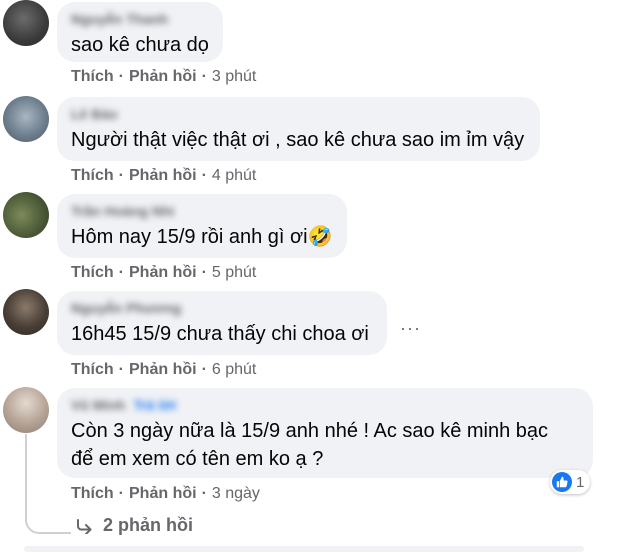 This screenshot has height=555, width=620. What do you see at coordinates (98, 405) in the screenshot?
I see `comment-author-name: Vũ Minh` at bounding box center [98, 405].